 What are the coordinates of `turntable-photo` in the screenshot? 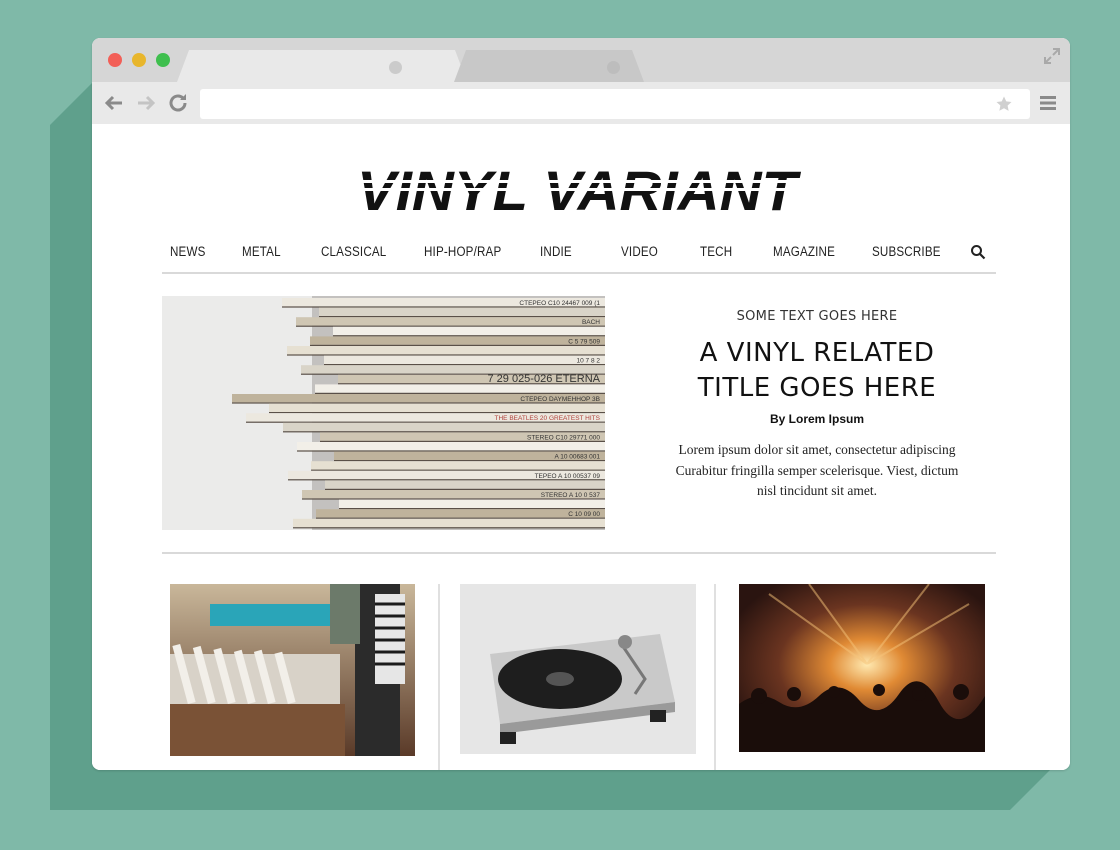 It's located at (578, 669).